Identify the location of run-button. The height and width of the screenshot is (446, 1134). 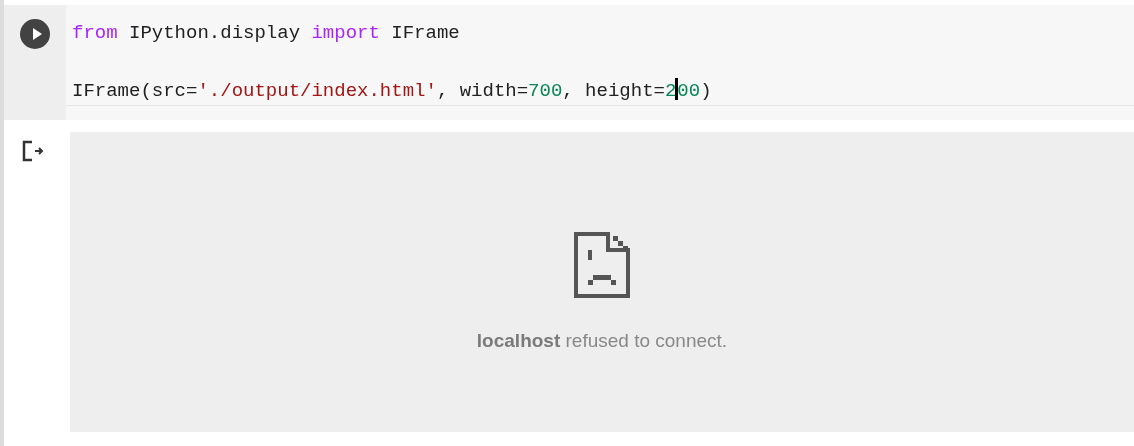
(35, 34).